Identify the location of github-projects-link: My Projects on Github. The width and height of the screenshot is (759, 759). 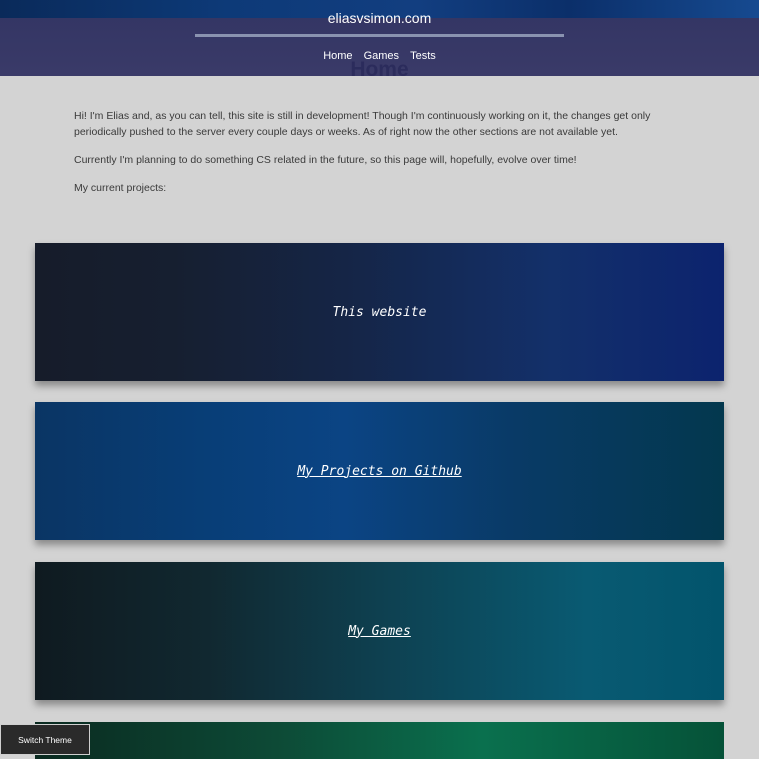
(379, 471).